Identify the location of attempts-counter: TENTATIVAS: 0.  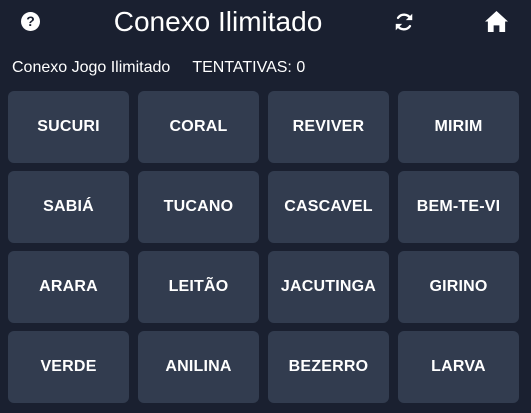
(249, 67).